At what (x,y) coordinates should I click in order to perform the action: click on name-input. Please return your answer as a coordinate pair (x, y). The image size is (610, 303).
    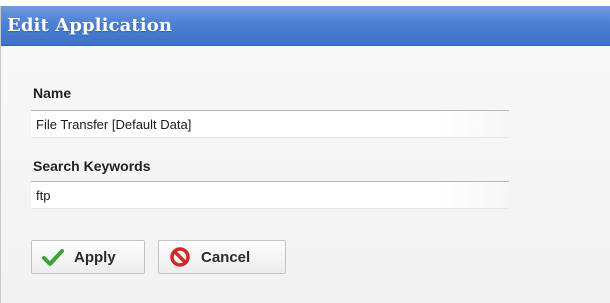
    Looking at the image, I should click on (270, 124).